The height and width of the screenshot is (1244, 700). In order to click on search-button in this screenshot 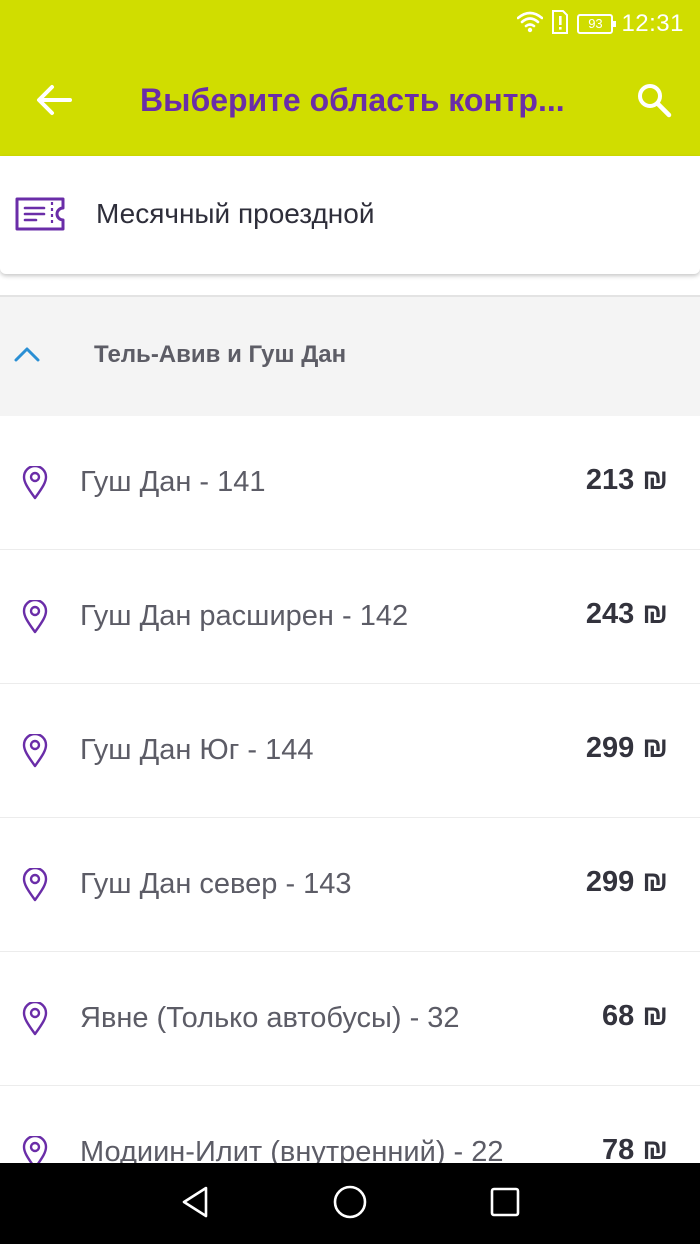, I will do `click(654, 102)`.